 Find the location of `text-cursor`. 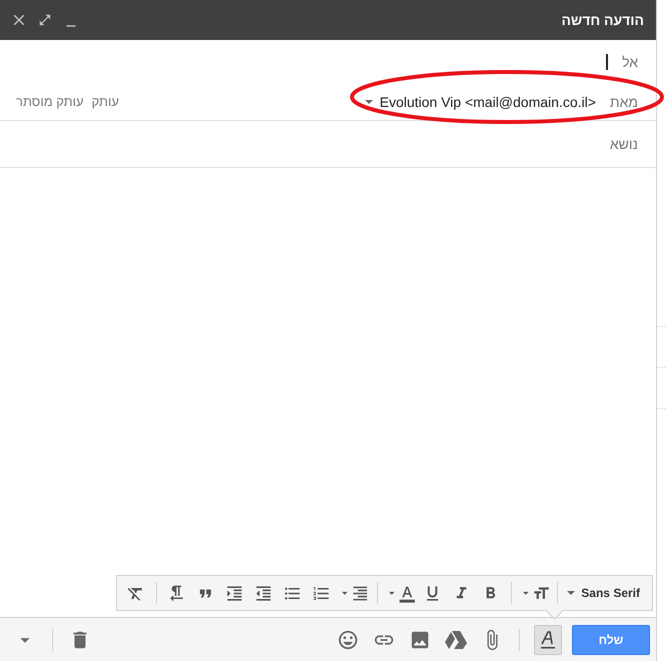

text-cursor is located at coordinates (607, 62).